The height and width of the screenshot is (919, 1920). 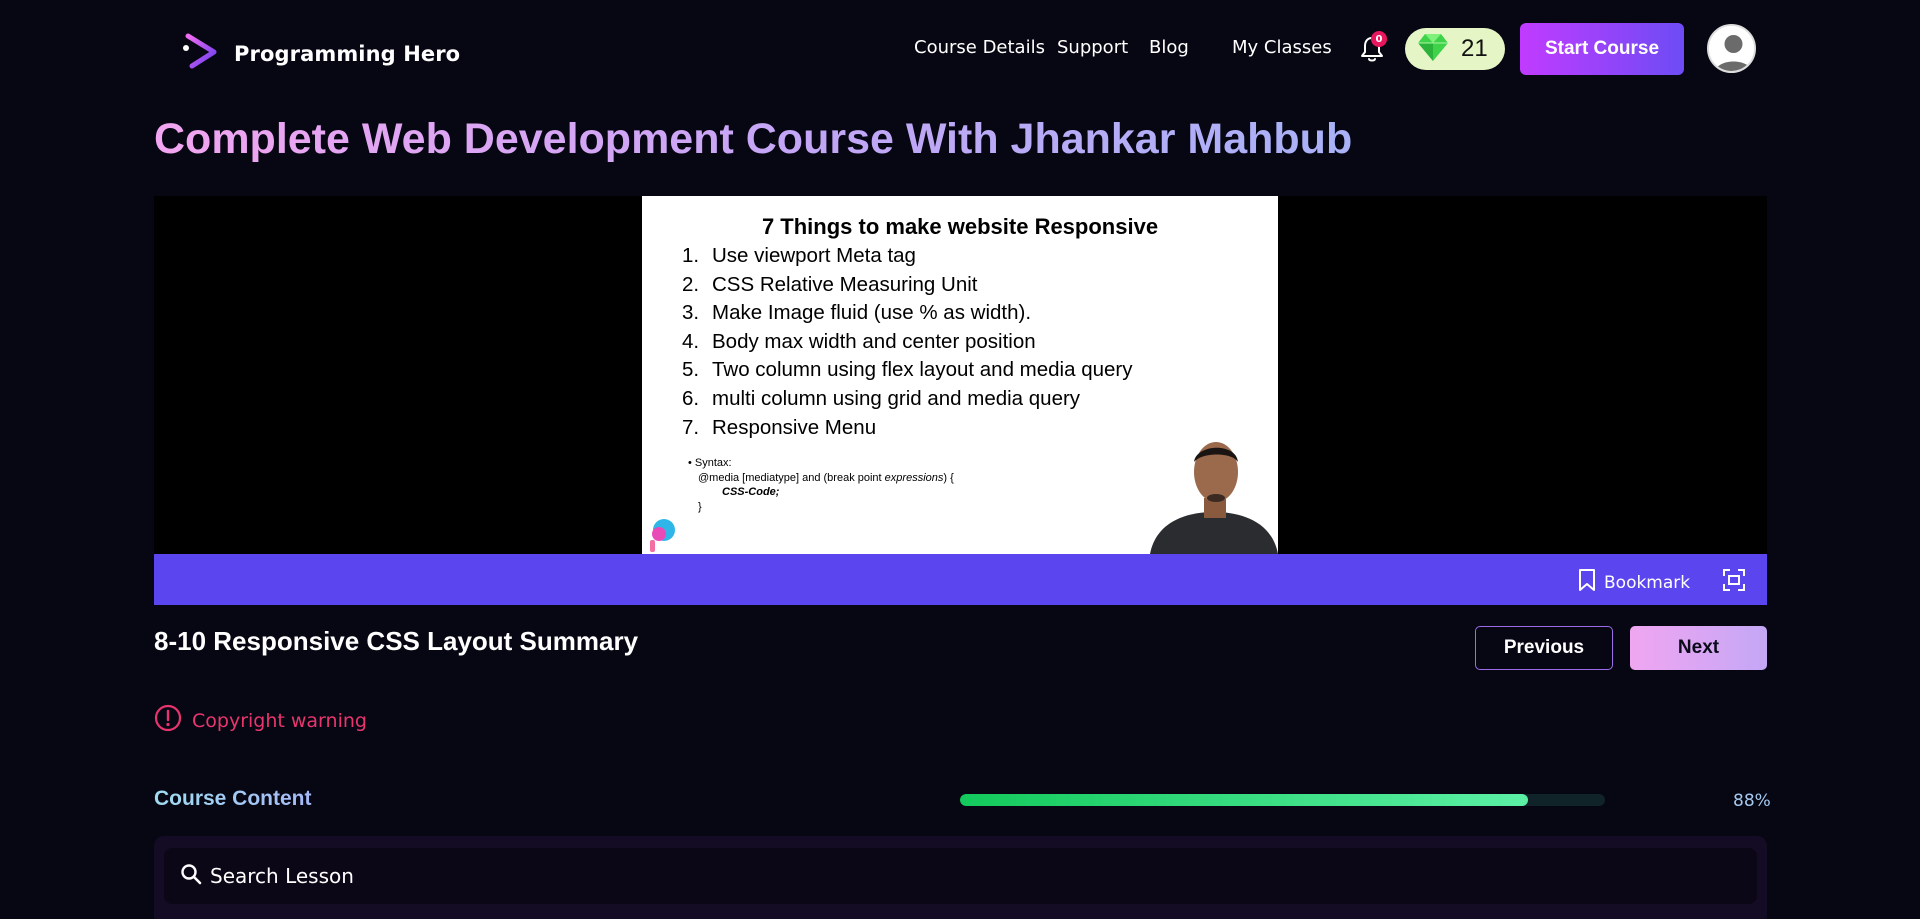 What do you see at coordinates (979, 47) in the screenshot?
I see `nav-course-details: Course Details` at bounding box center [979, 47].